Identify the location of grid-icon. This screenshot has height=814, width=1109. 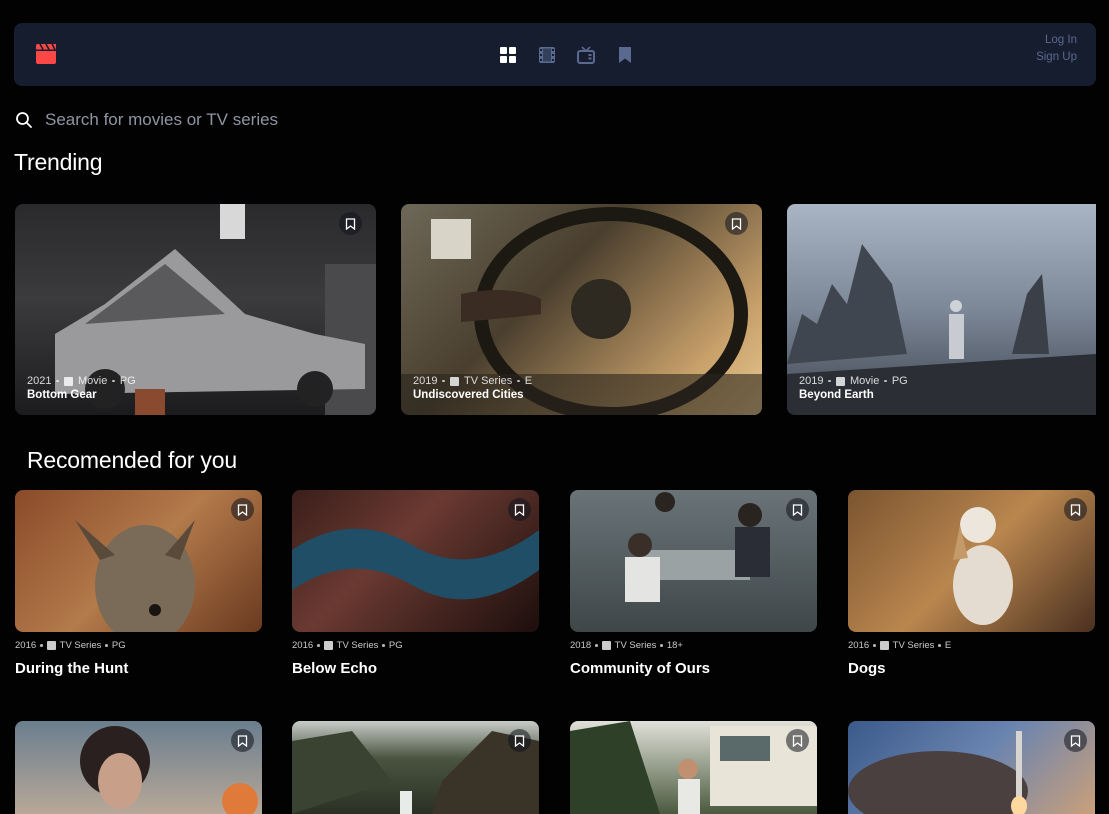
(508, 55).